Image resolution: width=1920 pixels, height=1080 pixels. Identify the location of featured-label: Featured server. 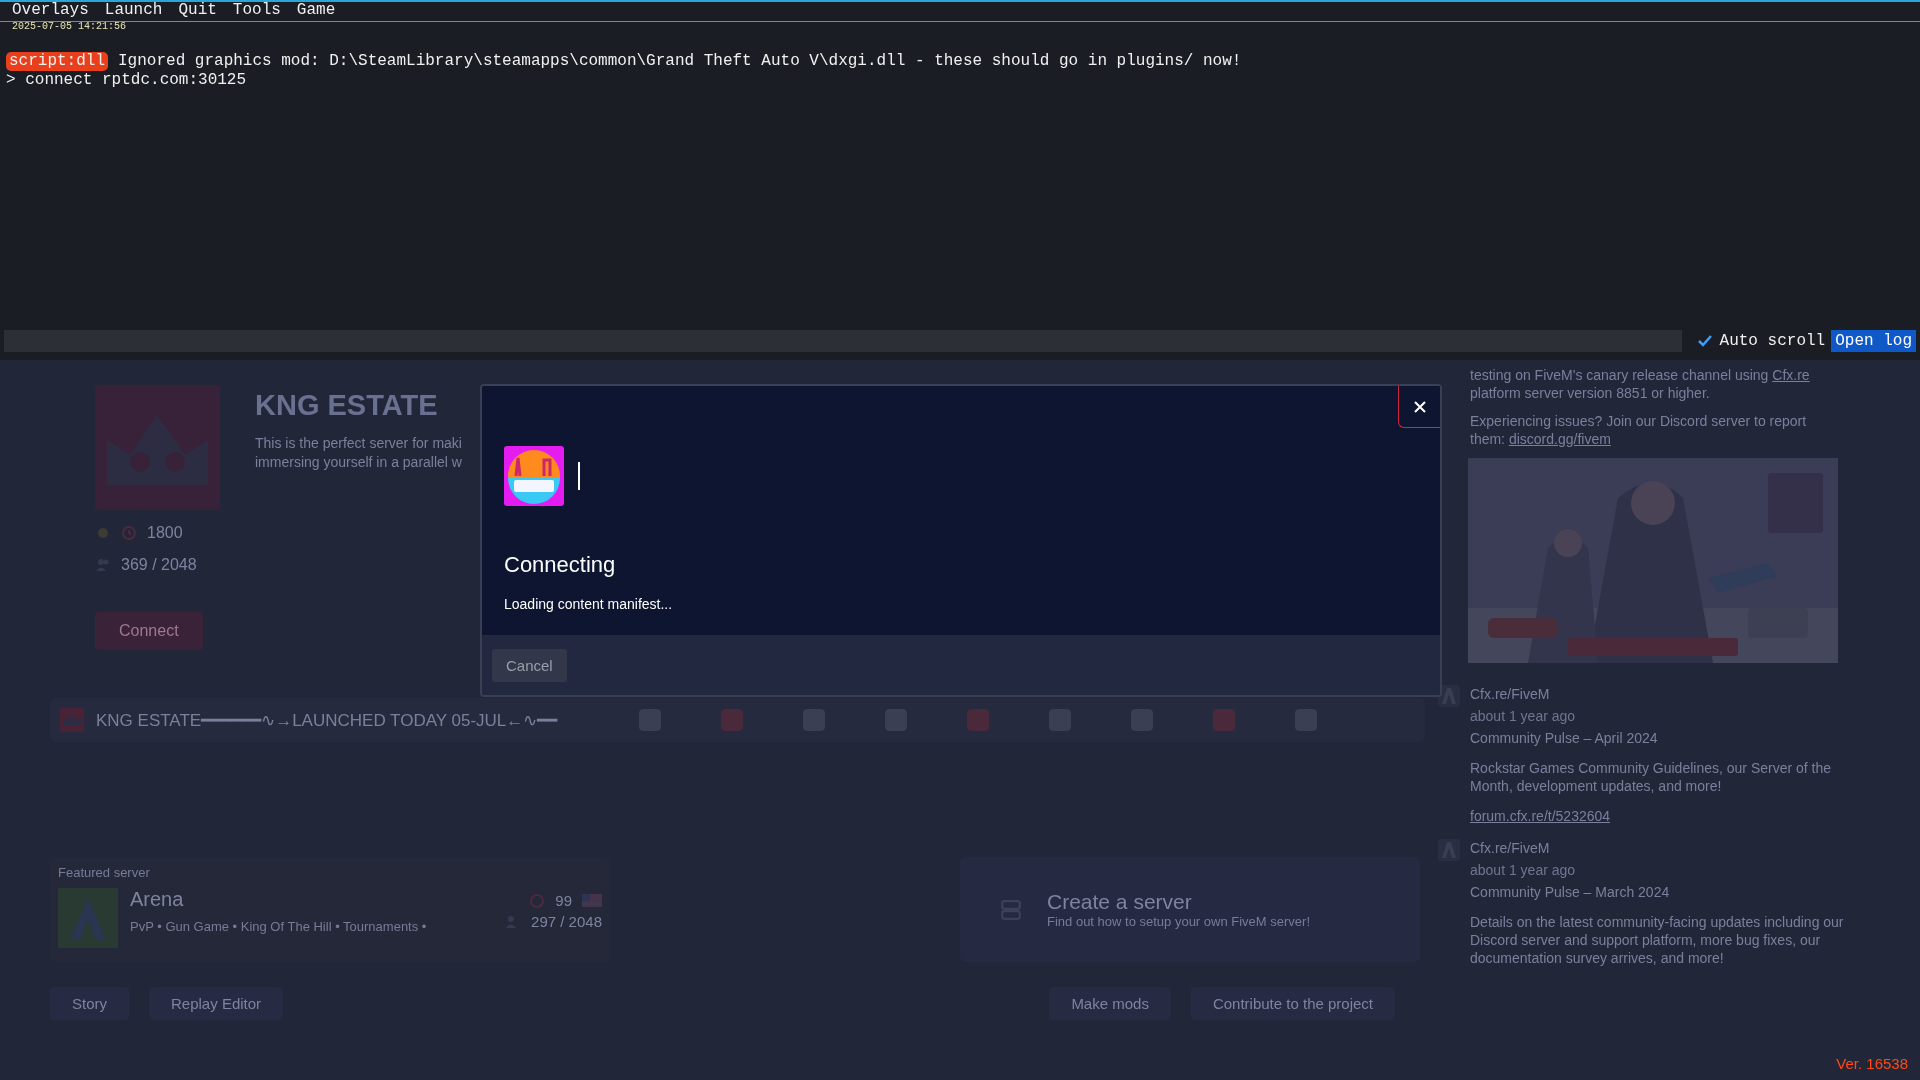
(104, 872).